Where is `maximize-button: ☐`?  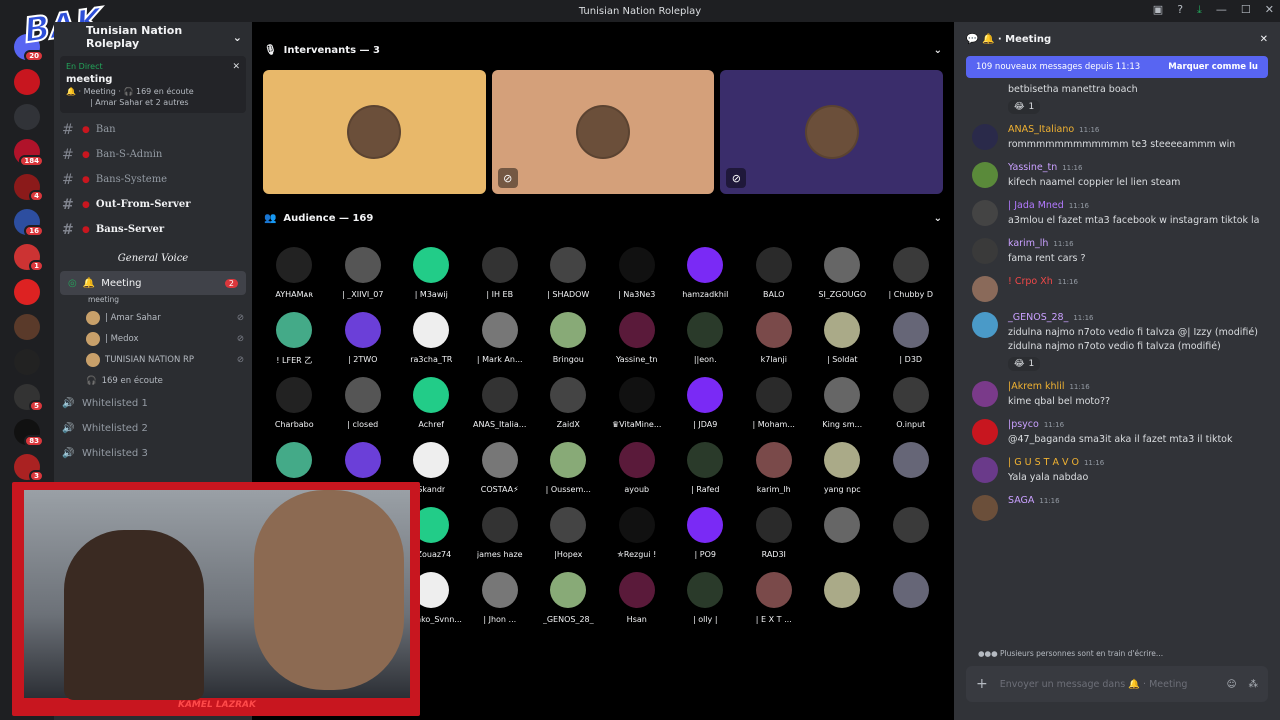 maximize-button: ☐ is located at coordinates (1246, 10).